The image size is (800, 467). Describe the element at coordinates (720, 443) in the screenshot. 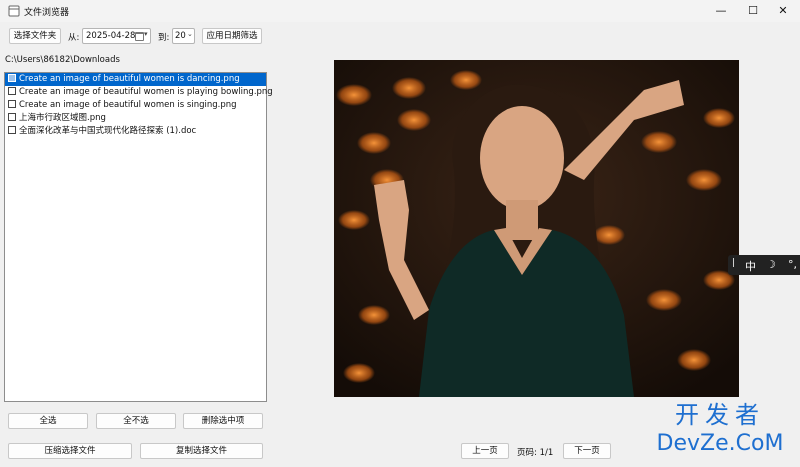

I see `watermark-en: DevZe.CoM` at that location.